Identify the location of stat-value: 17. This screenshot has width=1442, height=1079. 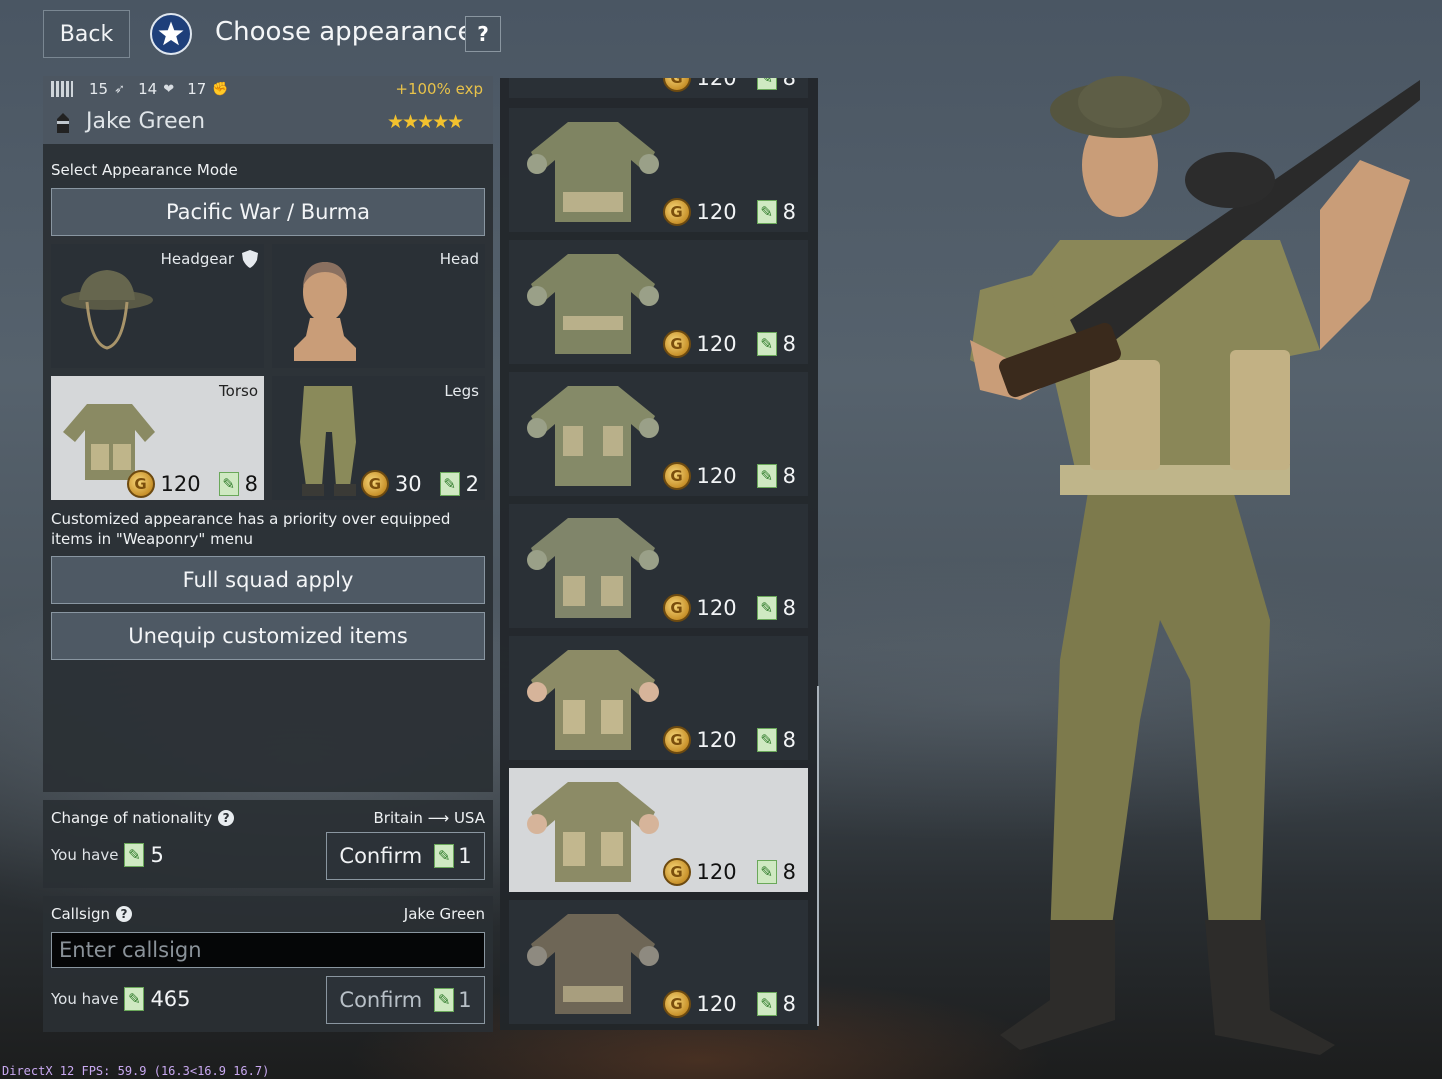
(197, 89).